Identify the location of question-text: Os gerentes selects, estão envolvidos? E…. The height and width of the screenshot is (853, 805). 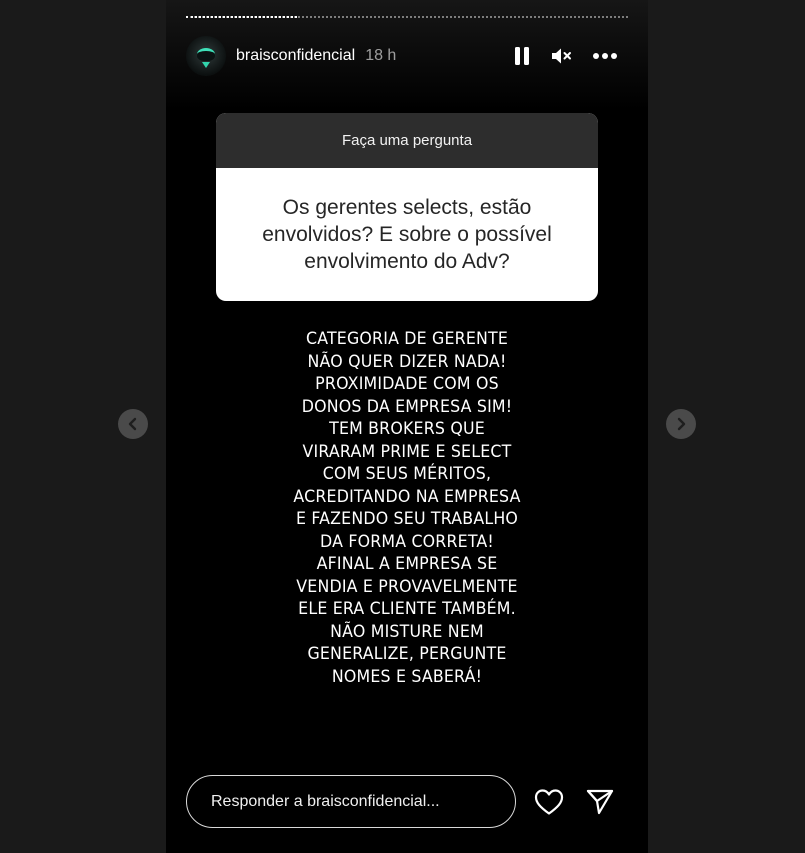
(407, 234).